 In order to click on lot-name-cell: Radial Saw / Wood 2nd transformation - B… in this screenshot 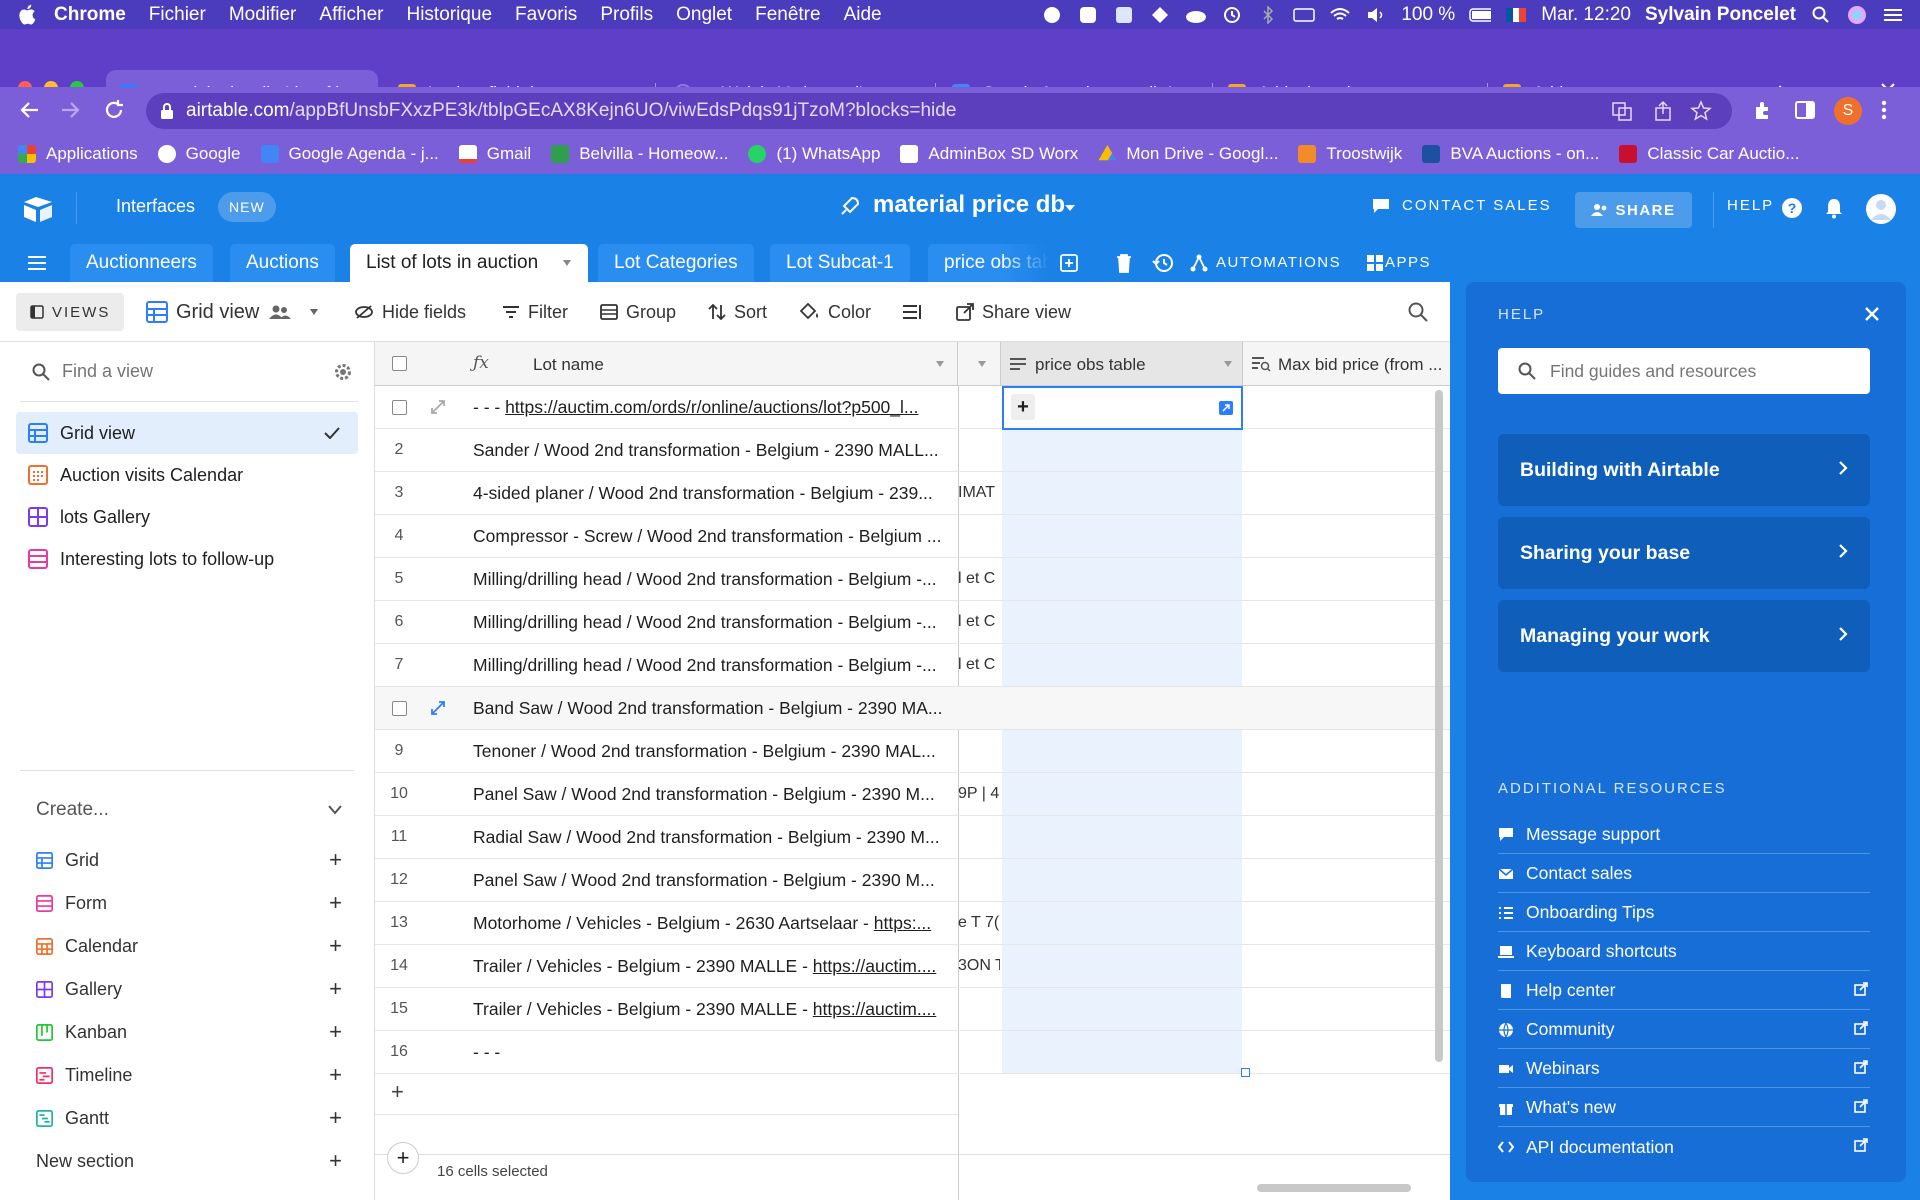, I will do `click(899, 837)`.